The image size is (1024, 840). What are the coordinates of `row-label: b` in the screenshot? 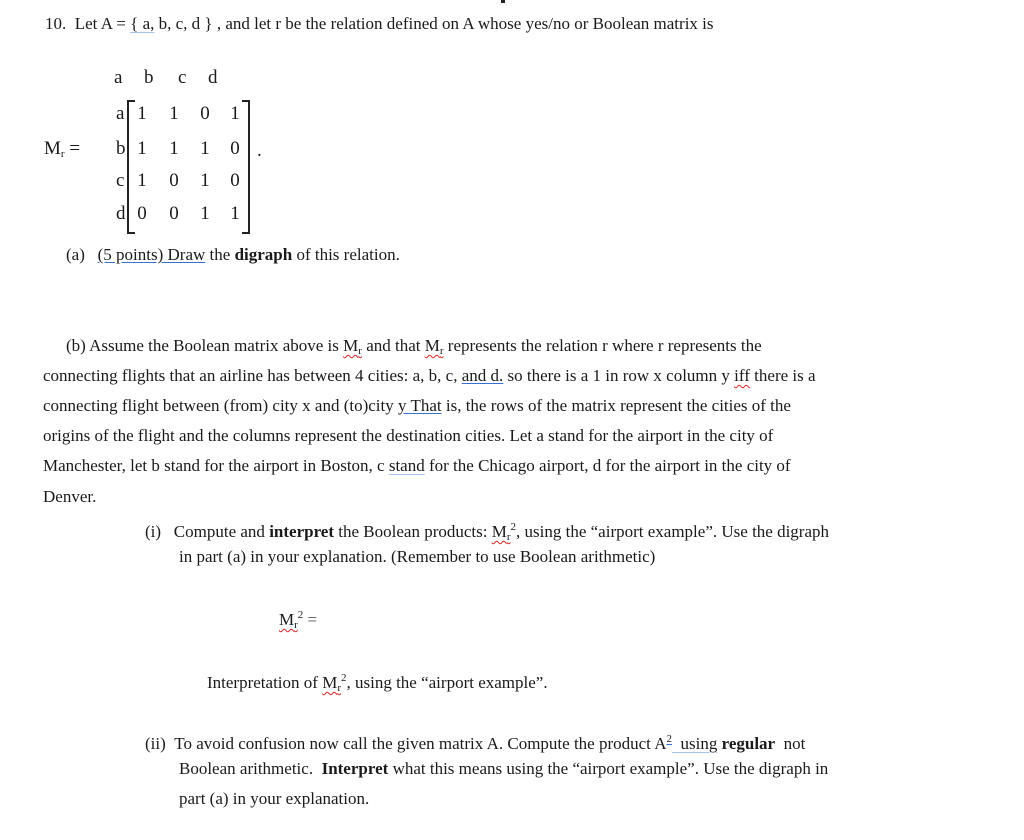 It's located at (121, 148).